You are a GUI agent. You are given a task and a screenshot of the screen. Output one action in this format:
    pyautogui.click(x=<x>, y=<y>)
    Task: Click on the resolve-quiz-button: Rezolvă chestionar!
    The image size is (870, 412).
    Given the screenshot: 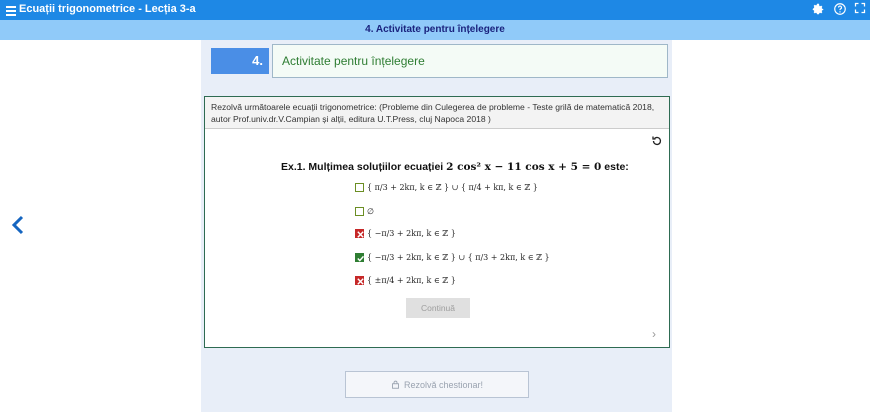 What is the action you would take?
    pyautogui.click(x=437, y=384)
    